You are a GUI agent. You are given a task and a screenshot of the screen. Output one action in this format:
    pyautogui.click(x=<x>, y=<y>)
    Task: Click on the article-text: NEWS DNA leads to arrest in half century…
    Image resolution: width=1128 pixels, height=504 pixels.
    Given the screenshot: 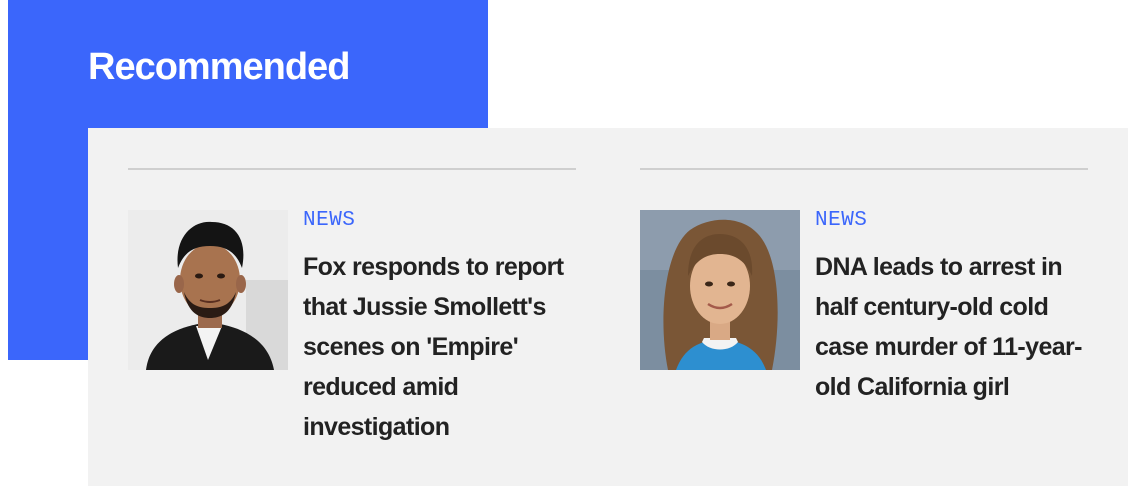 What is the action you would take?
    pyautogui.click(x=951, y=307)
    